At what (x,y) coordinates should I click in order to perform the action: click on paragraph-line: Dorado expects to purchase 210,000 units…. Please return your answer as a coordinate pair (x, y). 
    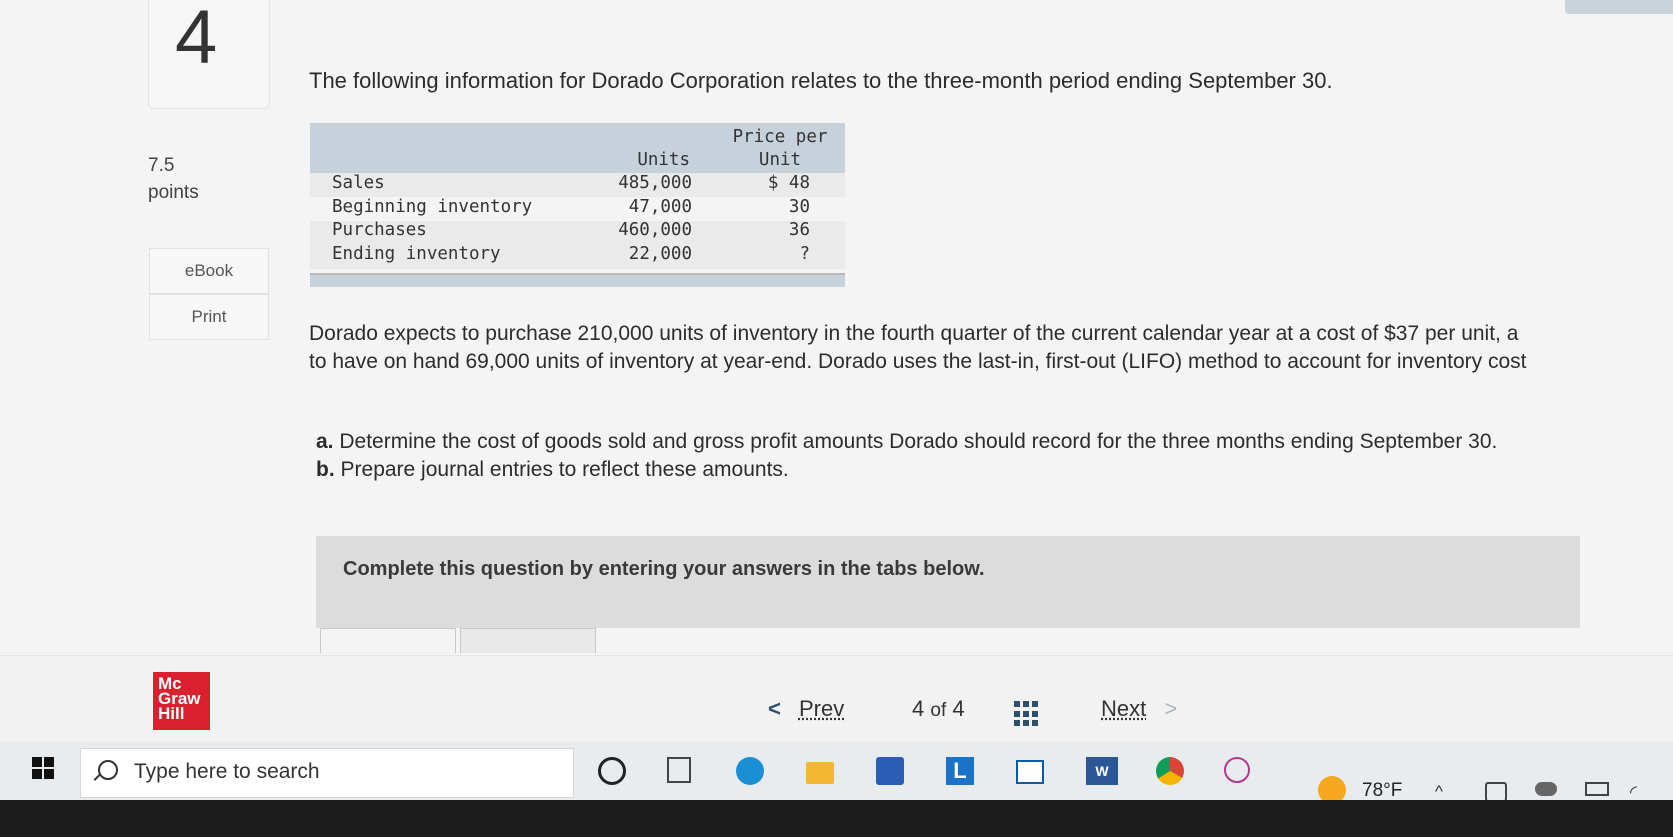
    Looking at the image, I should click on (914, 333).